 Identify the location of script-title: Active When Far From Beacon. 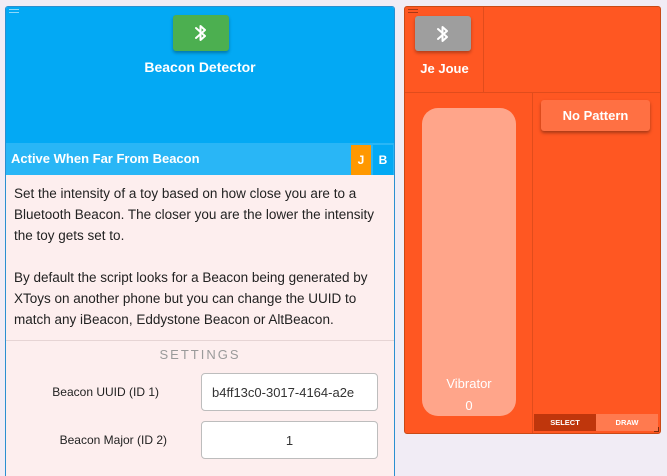
(105, 158).